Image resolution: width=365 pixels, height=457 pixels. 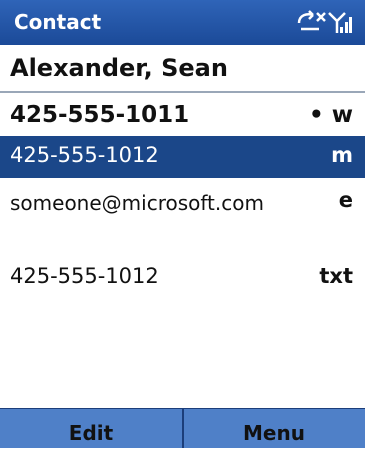 I want to click on mobile-phone-value: 425-555-1012, so click(x=84, y=155).